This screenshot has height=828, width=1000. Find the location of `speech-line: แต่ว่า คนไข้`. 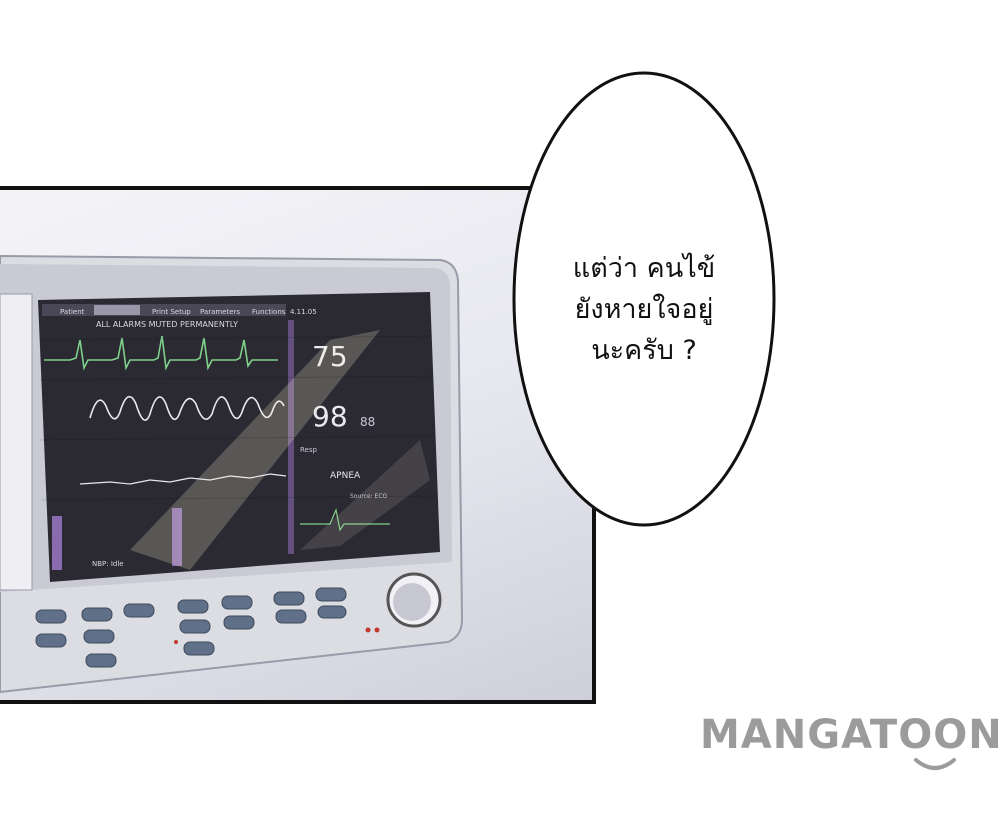

speech-line: แต่ว่า คนไข้ is located at coordinates (644, 268).